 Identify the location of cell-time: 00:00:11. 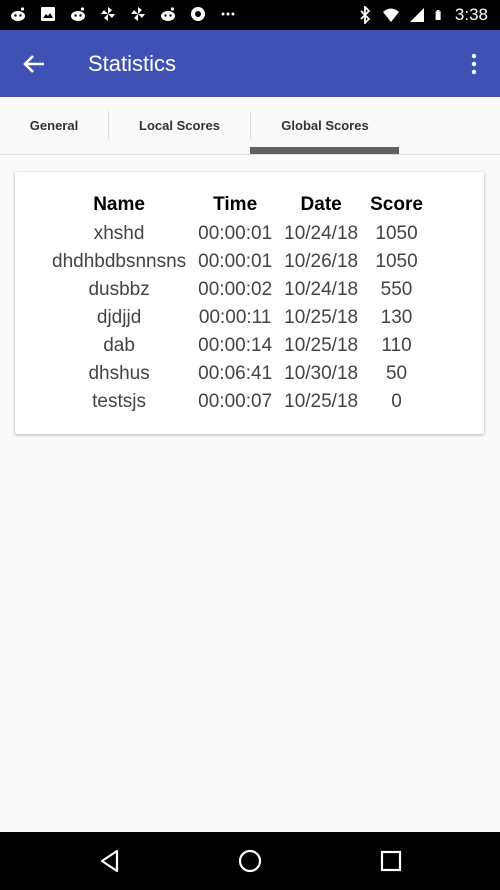
(235, 317).